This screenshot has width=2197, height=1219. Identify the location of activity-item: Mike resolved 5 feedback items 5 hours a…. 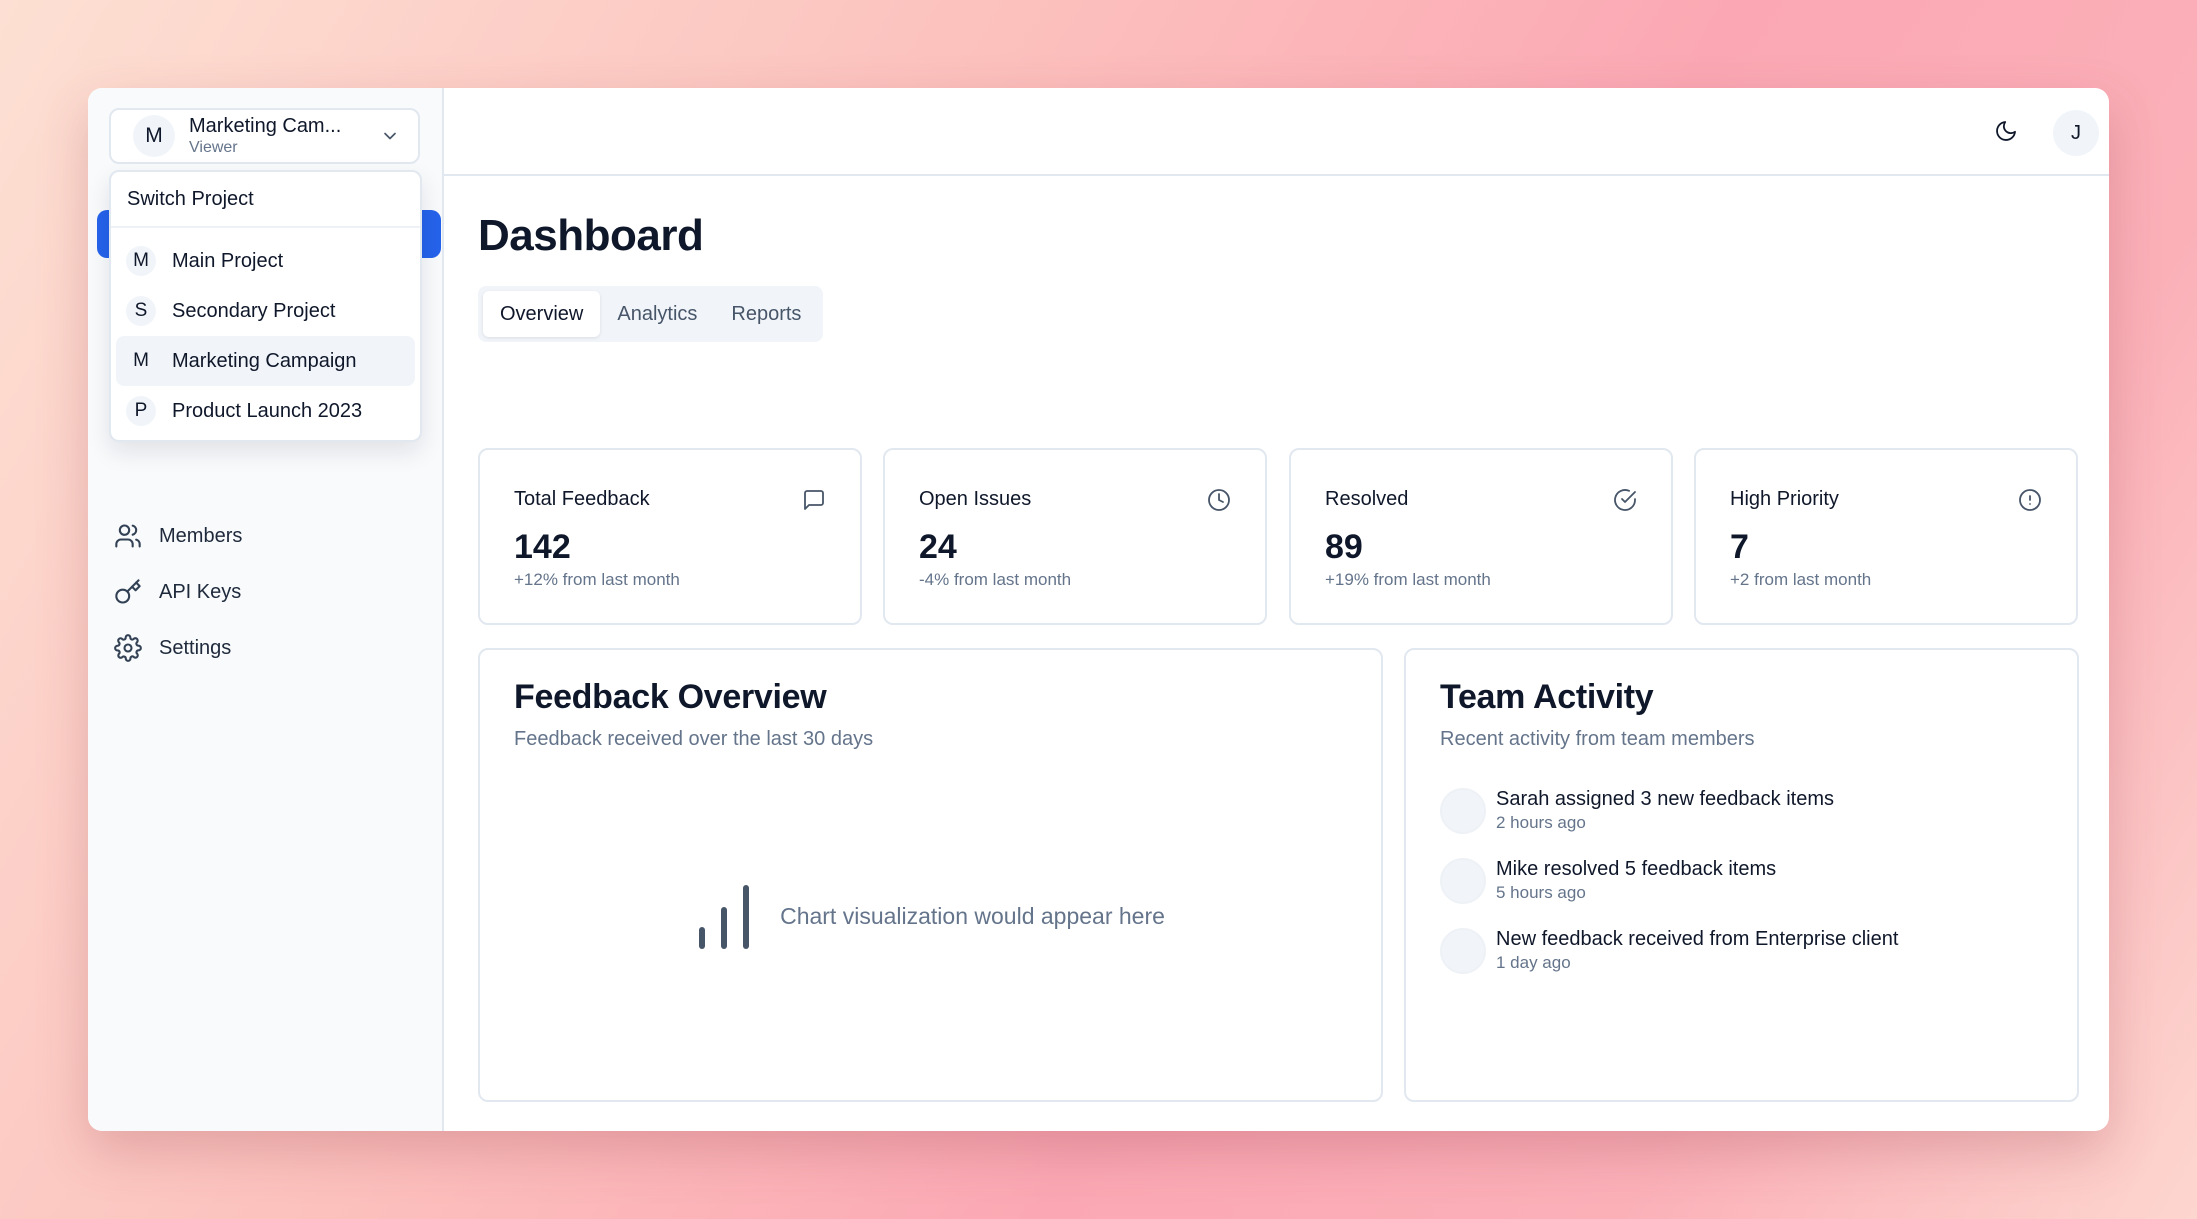
(1748, 891).